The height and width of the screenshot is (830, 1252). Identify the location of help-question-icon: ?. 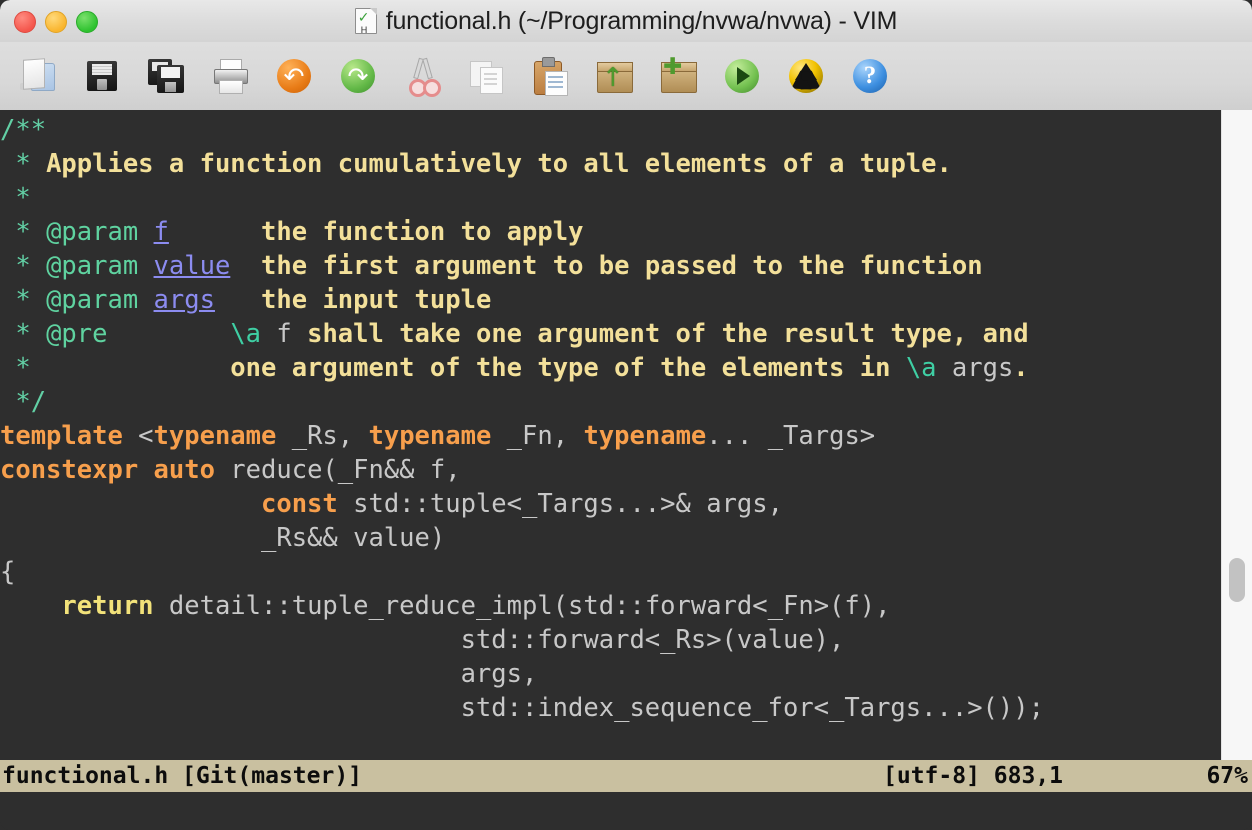
(870, 76).